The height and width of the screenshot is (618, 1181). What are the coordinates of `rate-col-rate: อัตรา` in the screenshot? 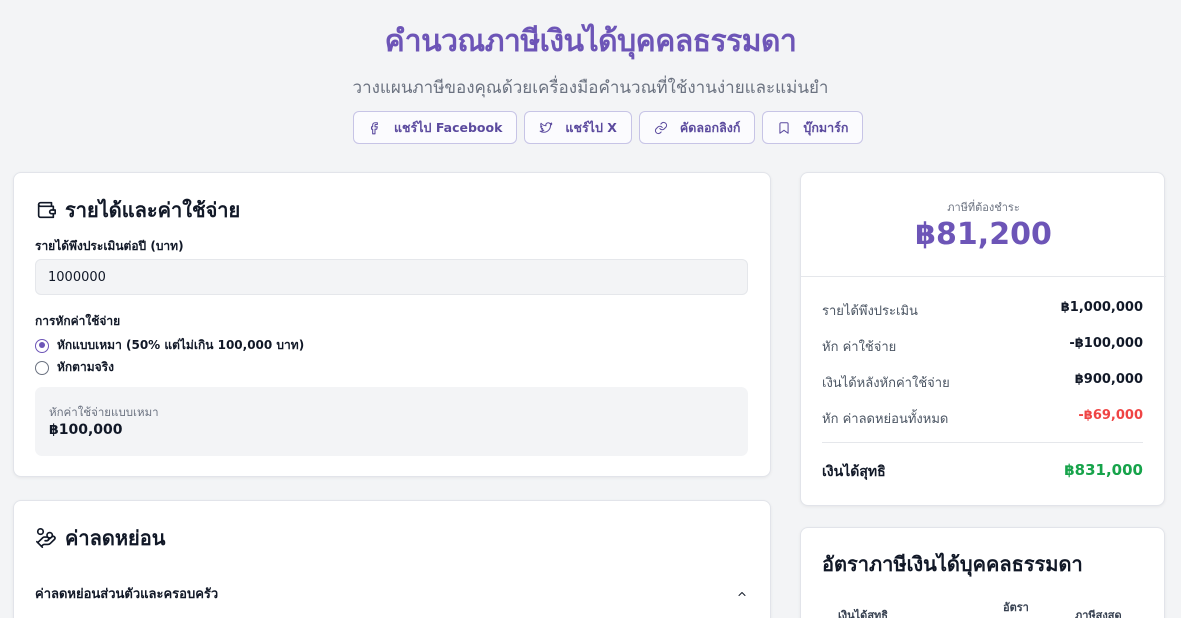 It's located at (1016, 607).